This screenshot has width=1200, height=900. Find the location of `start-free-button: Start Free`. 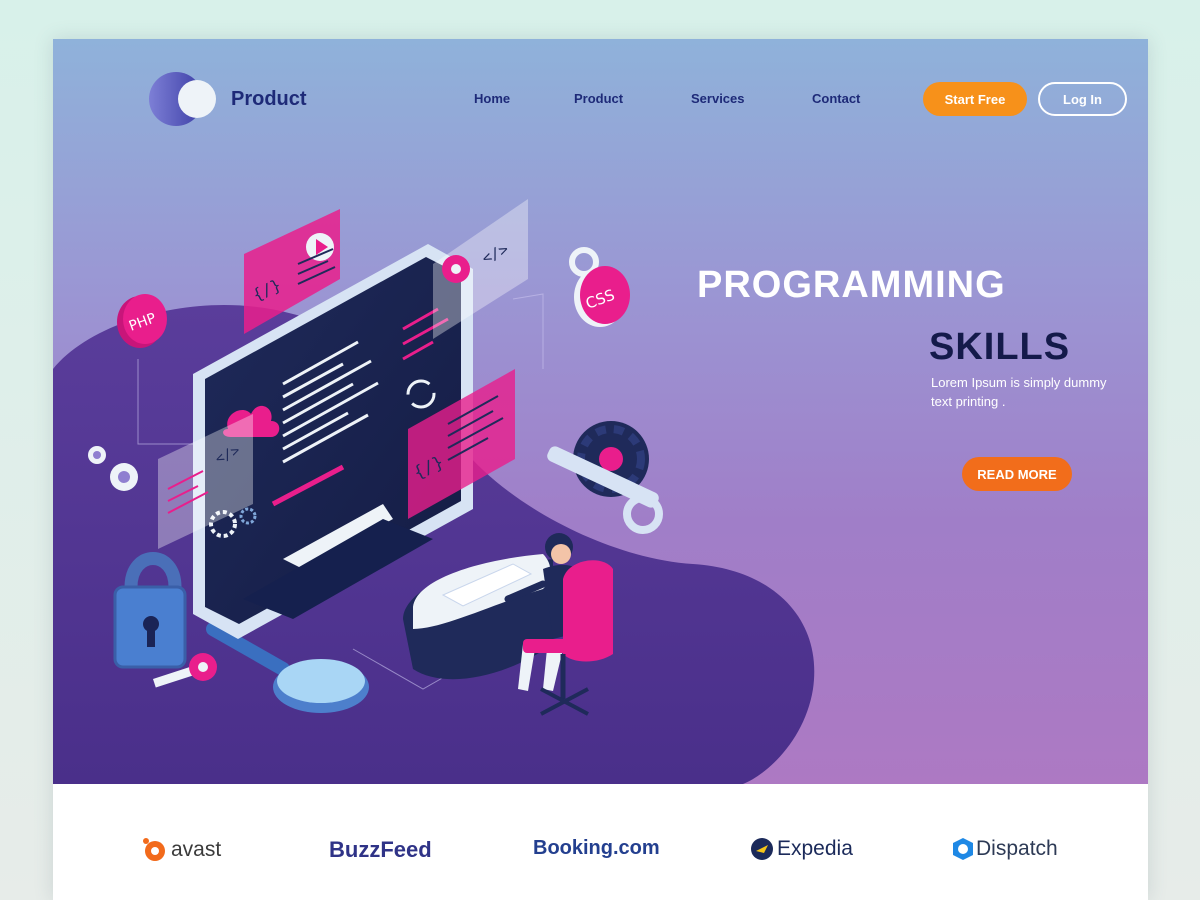

start-free-button: Start Free is located at coordinates (975, 99).